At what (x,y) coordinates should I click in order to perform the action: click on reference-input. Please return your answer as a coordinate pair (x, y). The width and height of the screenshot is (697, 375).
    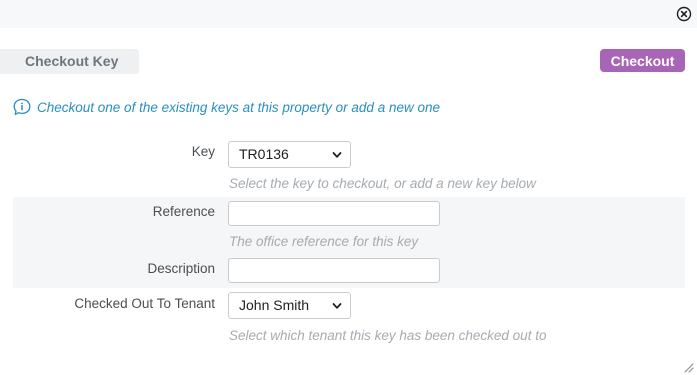
    Looking at the image, I should click on (334, 213).